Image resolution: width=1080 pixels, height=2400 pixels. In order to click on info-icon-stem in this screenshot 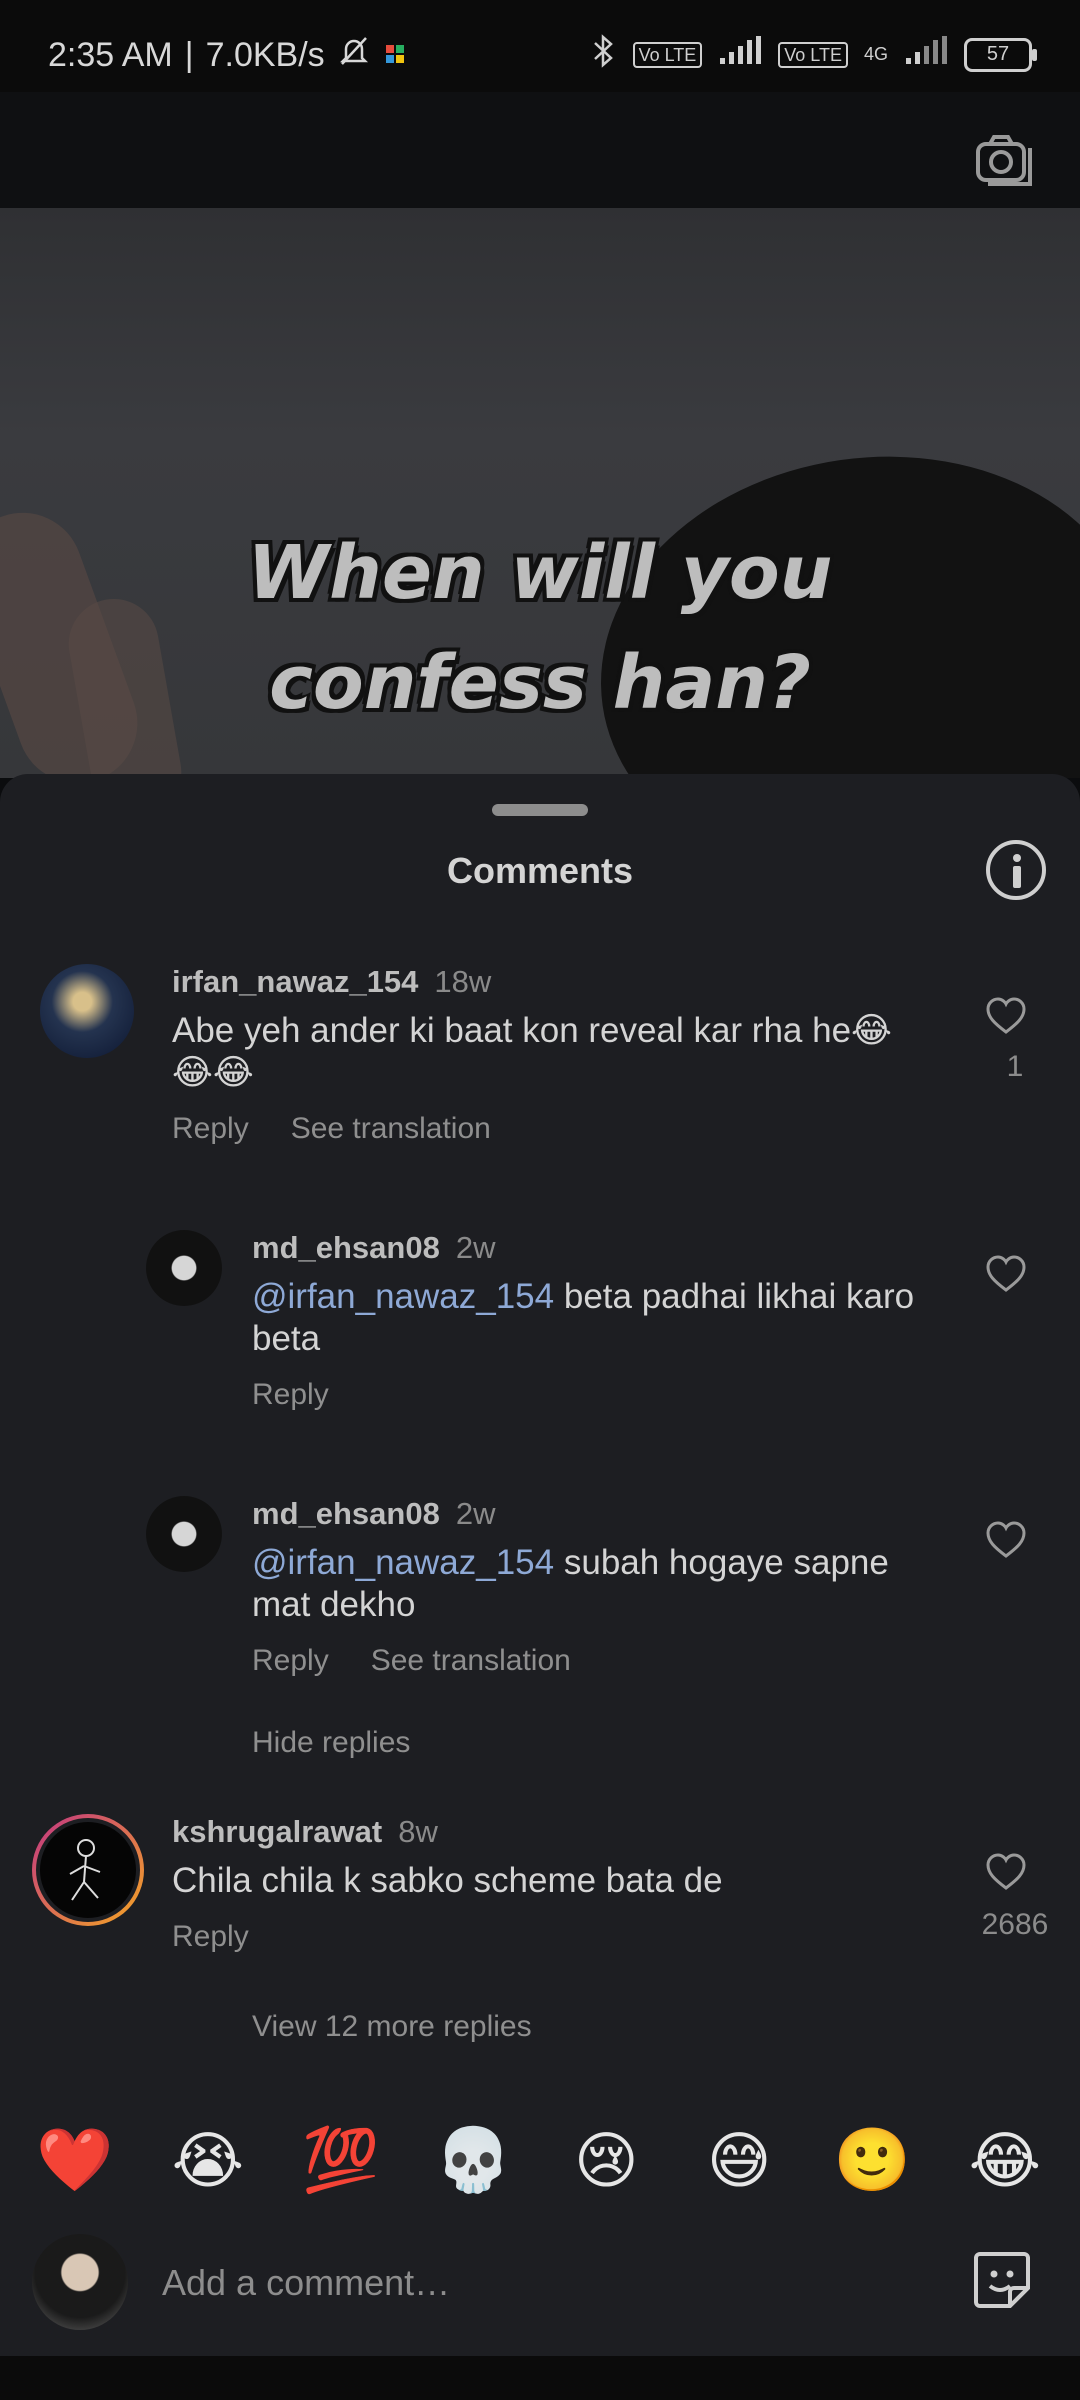, I will do `click(1017, 877)`.